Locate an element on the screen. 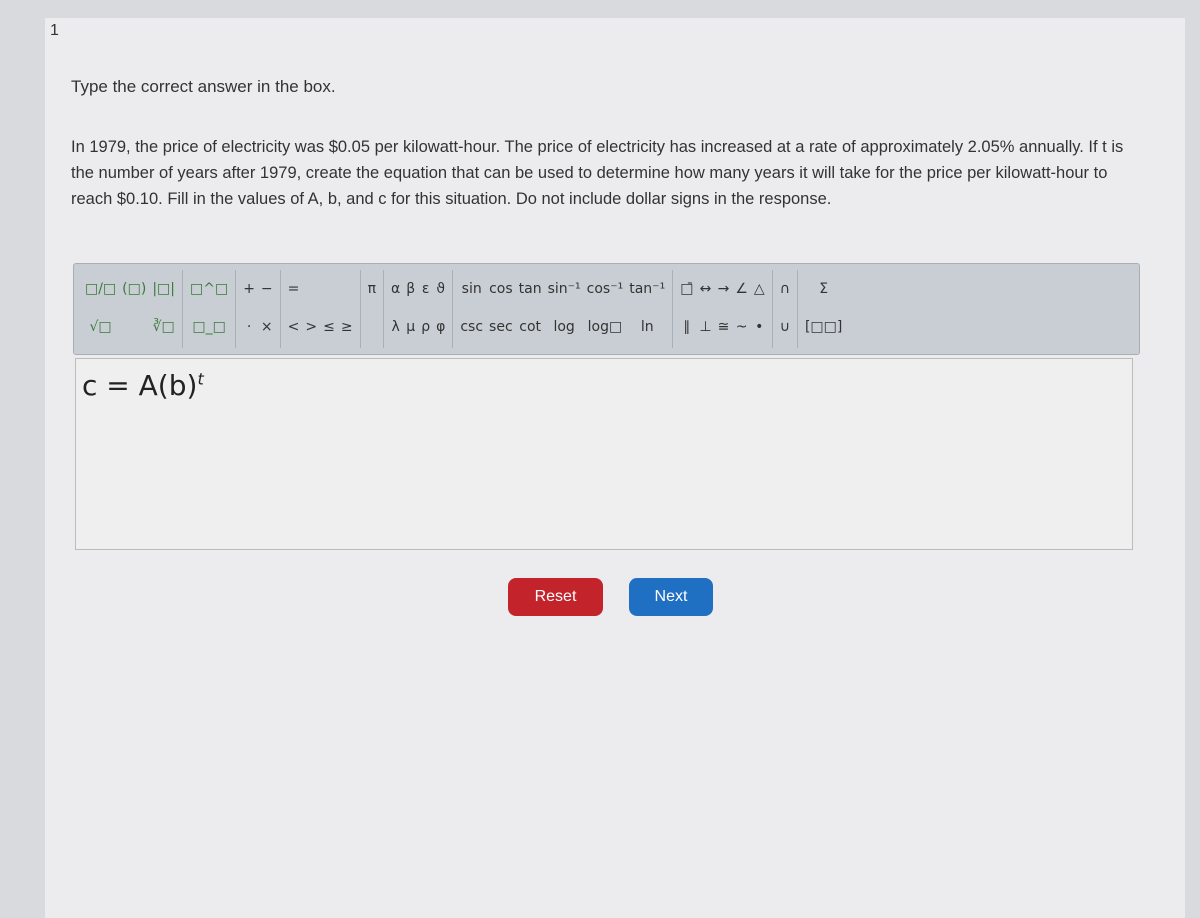 The height and width of the screenshot is (918, 1200). symbol-button: + is located at coordinates (249, 289).